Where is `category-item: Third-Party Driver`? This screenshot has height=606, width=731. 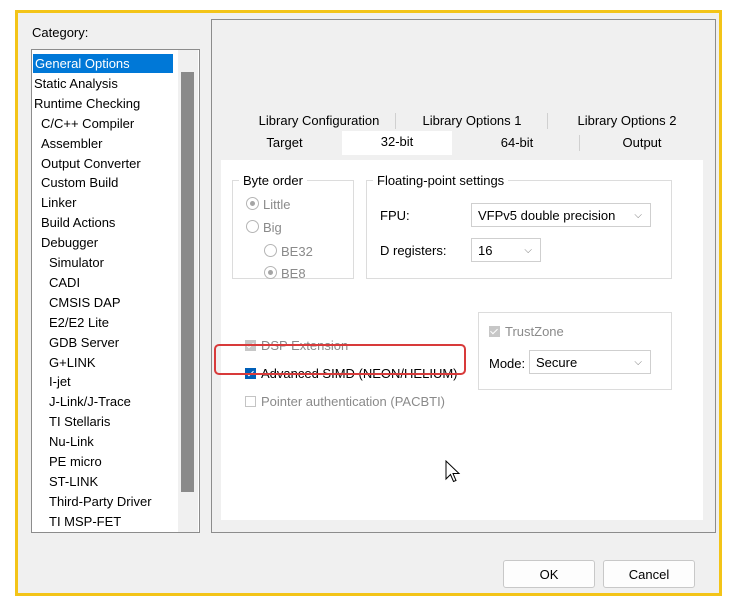
category-item: Third-Party Driver is located at coordinates (100, 501).